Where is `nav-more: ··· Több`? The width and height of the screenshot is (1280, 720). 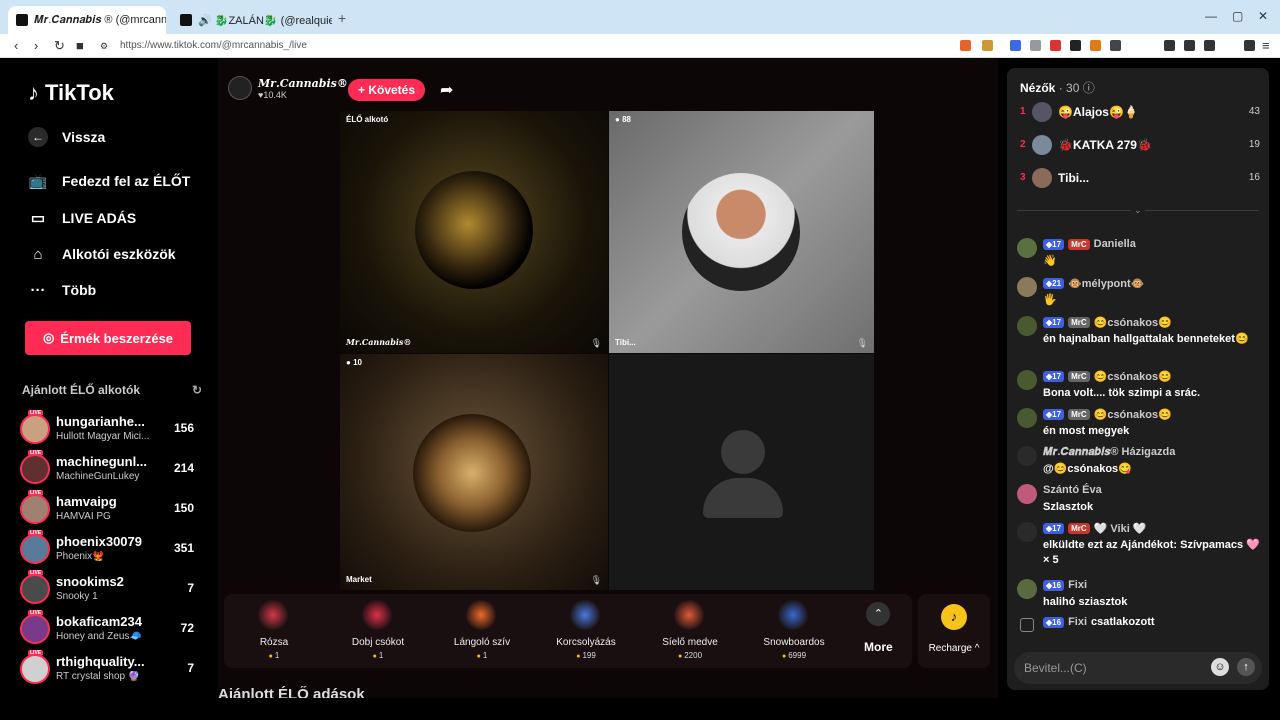 nav-more: ··· Több is located at coordinates (62, 290).